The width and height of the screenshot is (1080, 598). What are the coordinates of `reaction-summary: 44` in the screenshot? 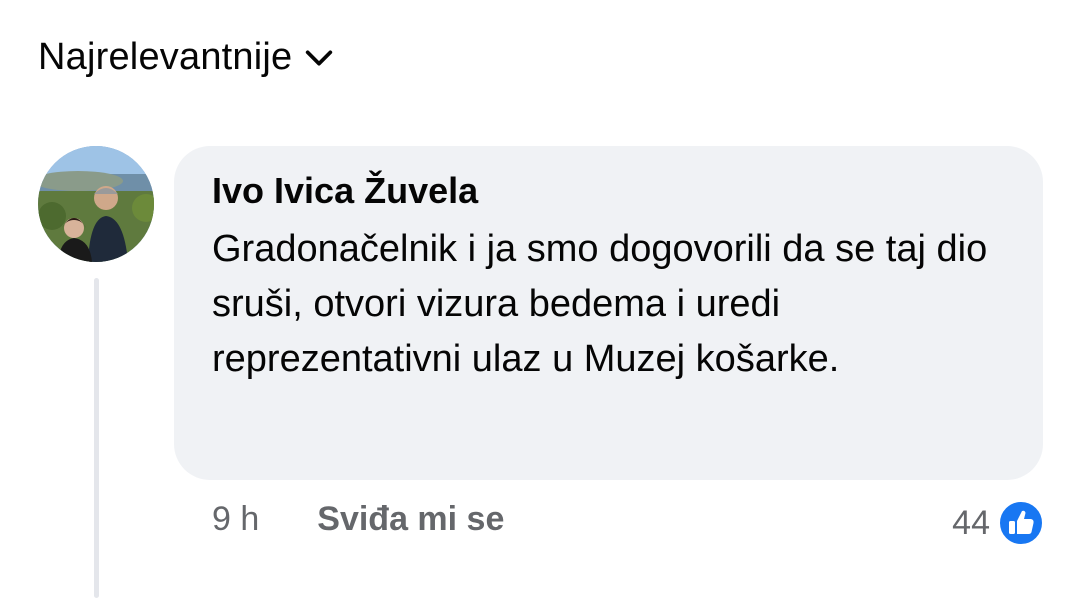 It's located at (998, 523).